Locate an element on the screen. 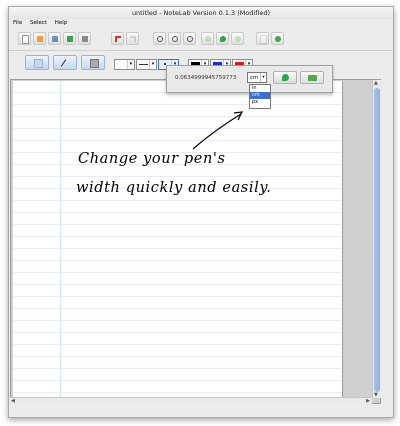 This screenshot has width=400, height=426. undo-icon is located at coordinates (118, 39).